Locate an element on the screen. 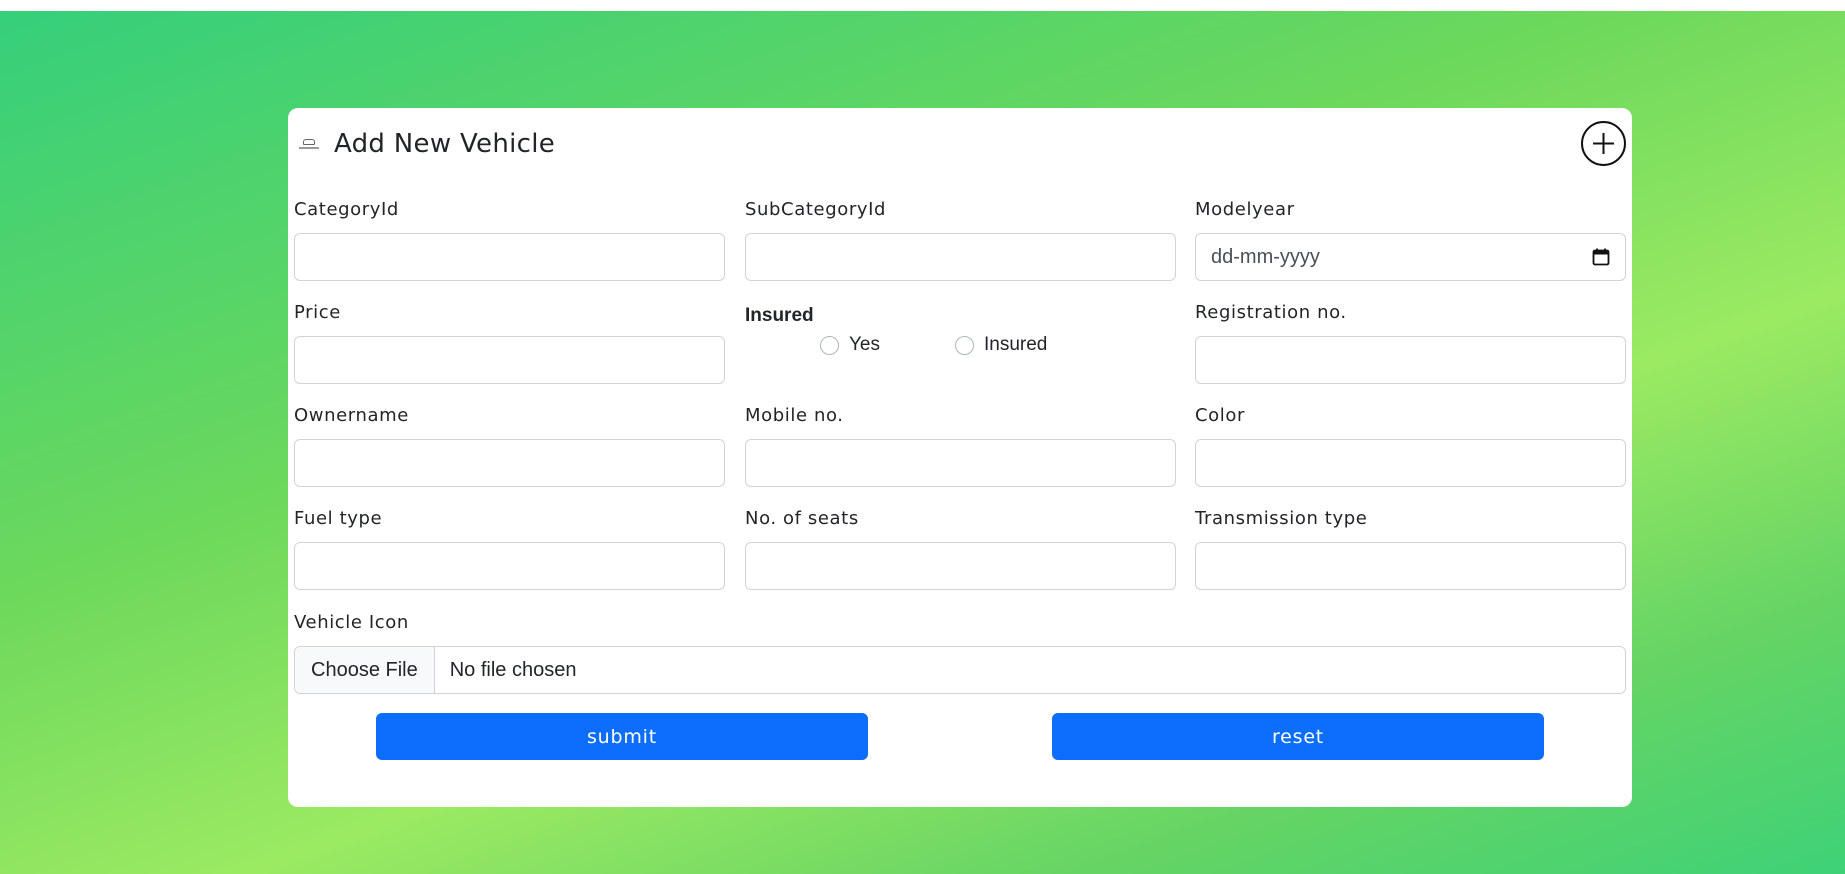  file-status-text: No file chosen is located at coordinates (513, 669).